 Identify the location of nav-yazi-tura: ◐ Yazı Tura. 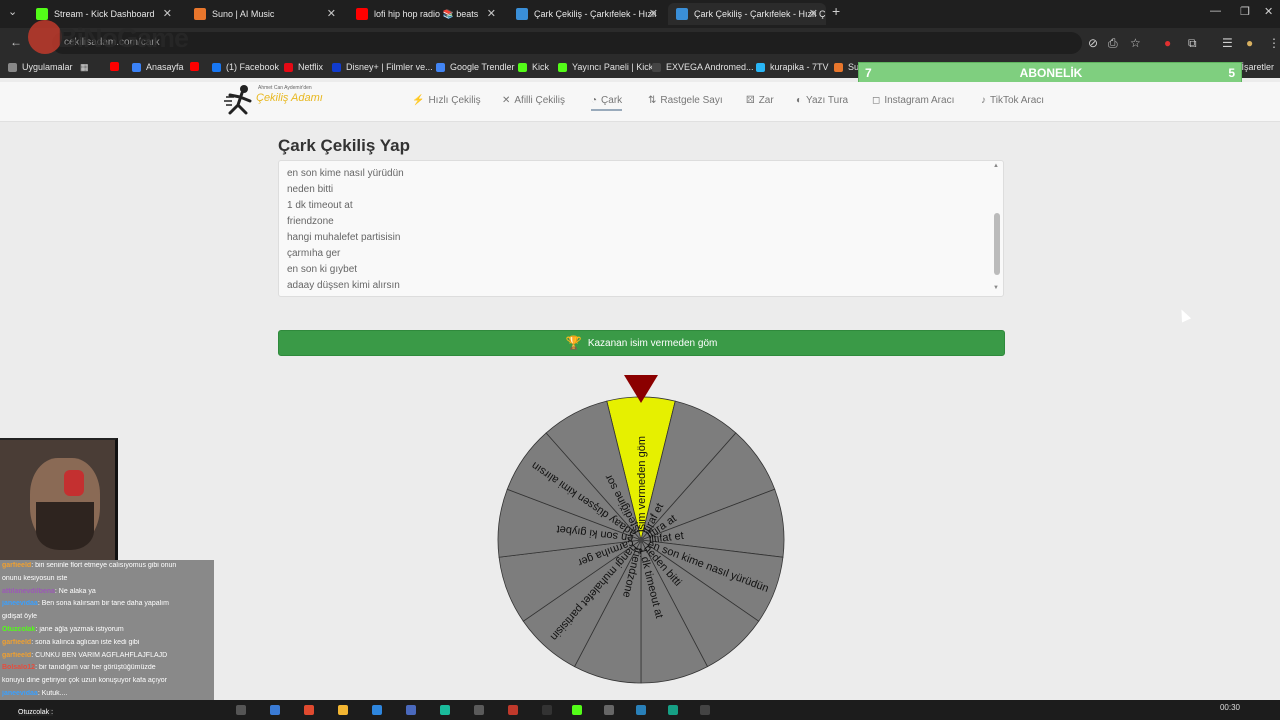
(822, 100).